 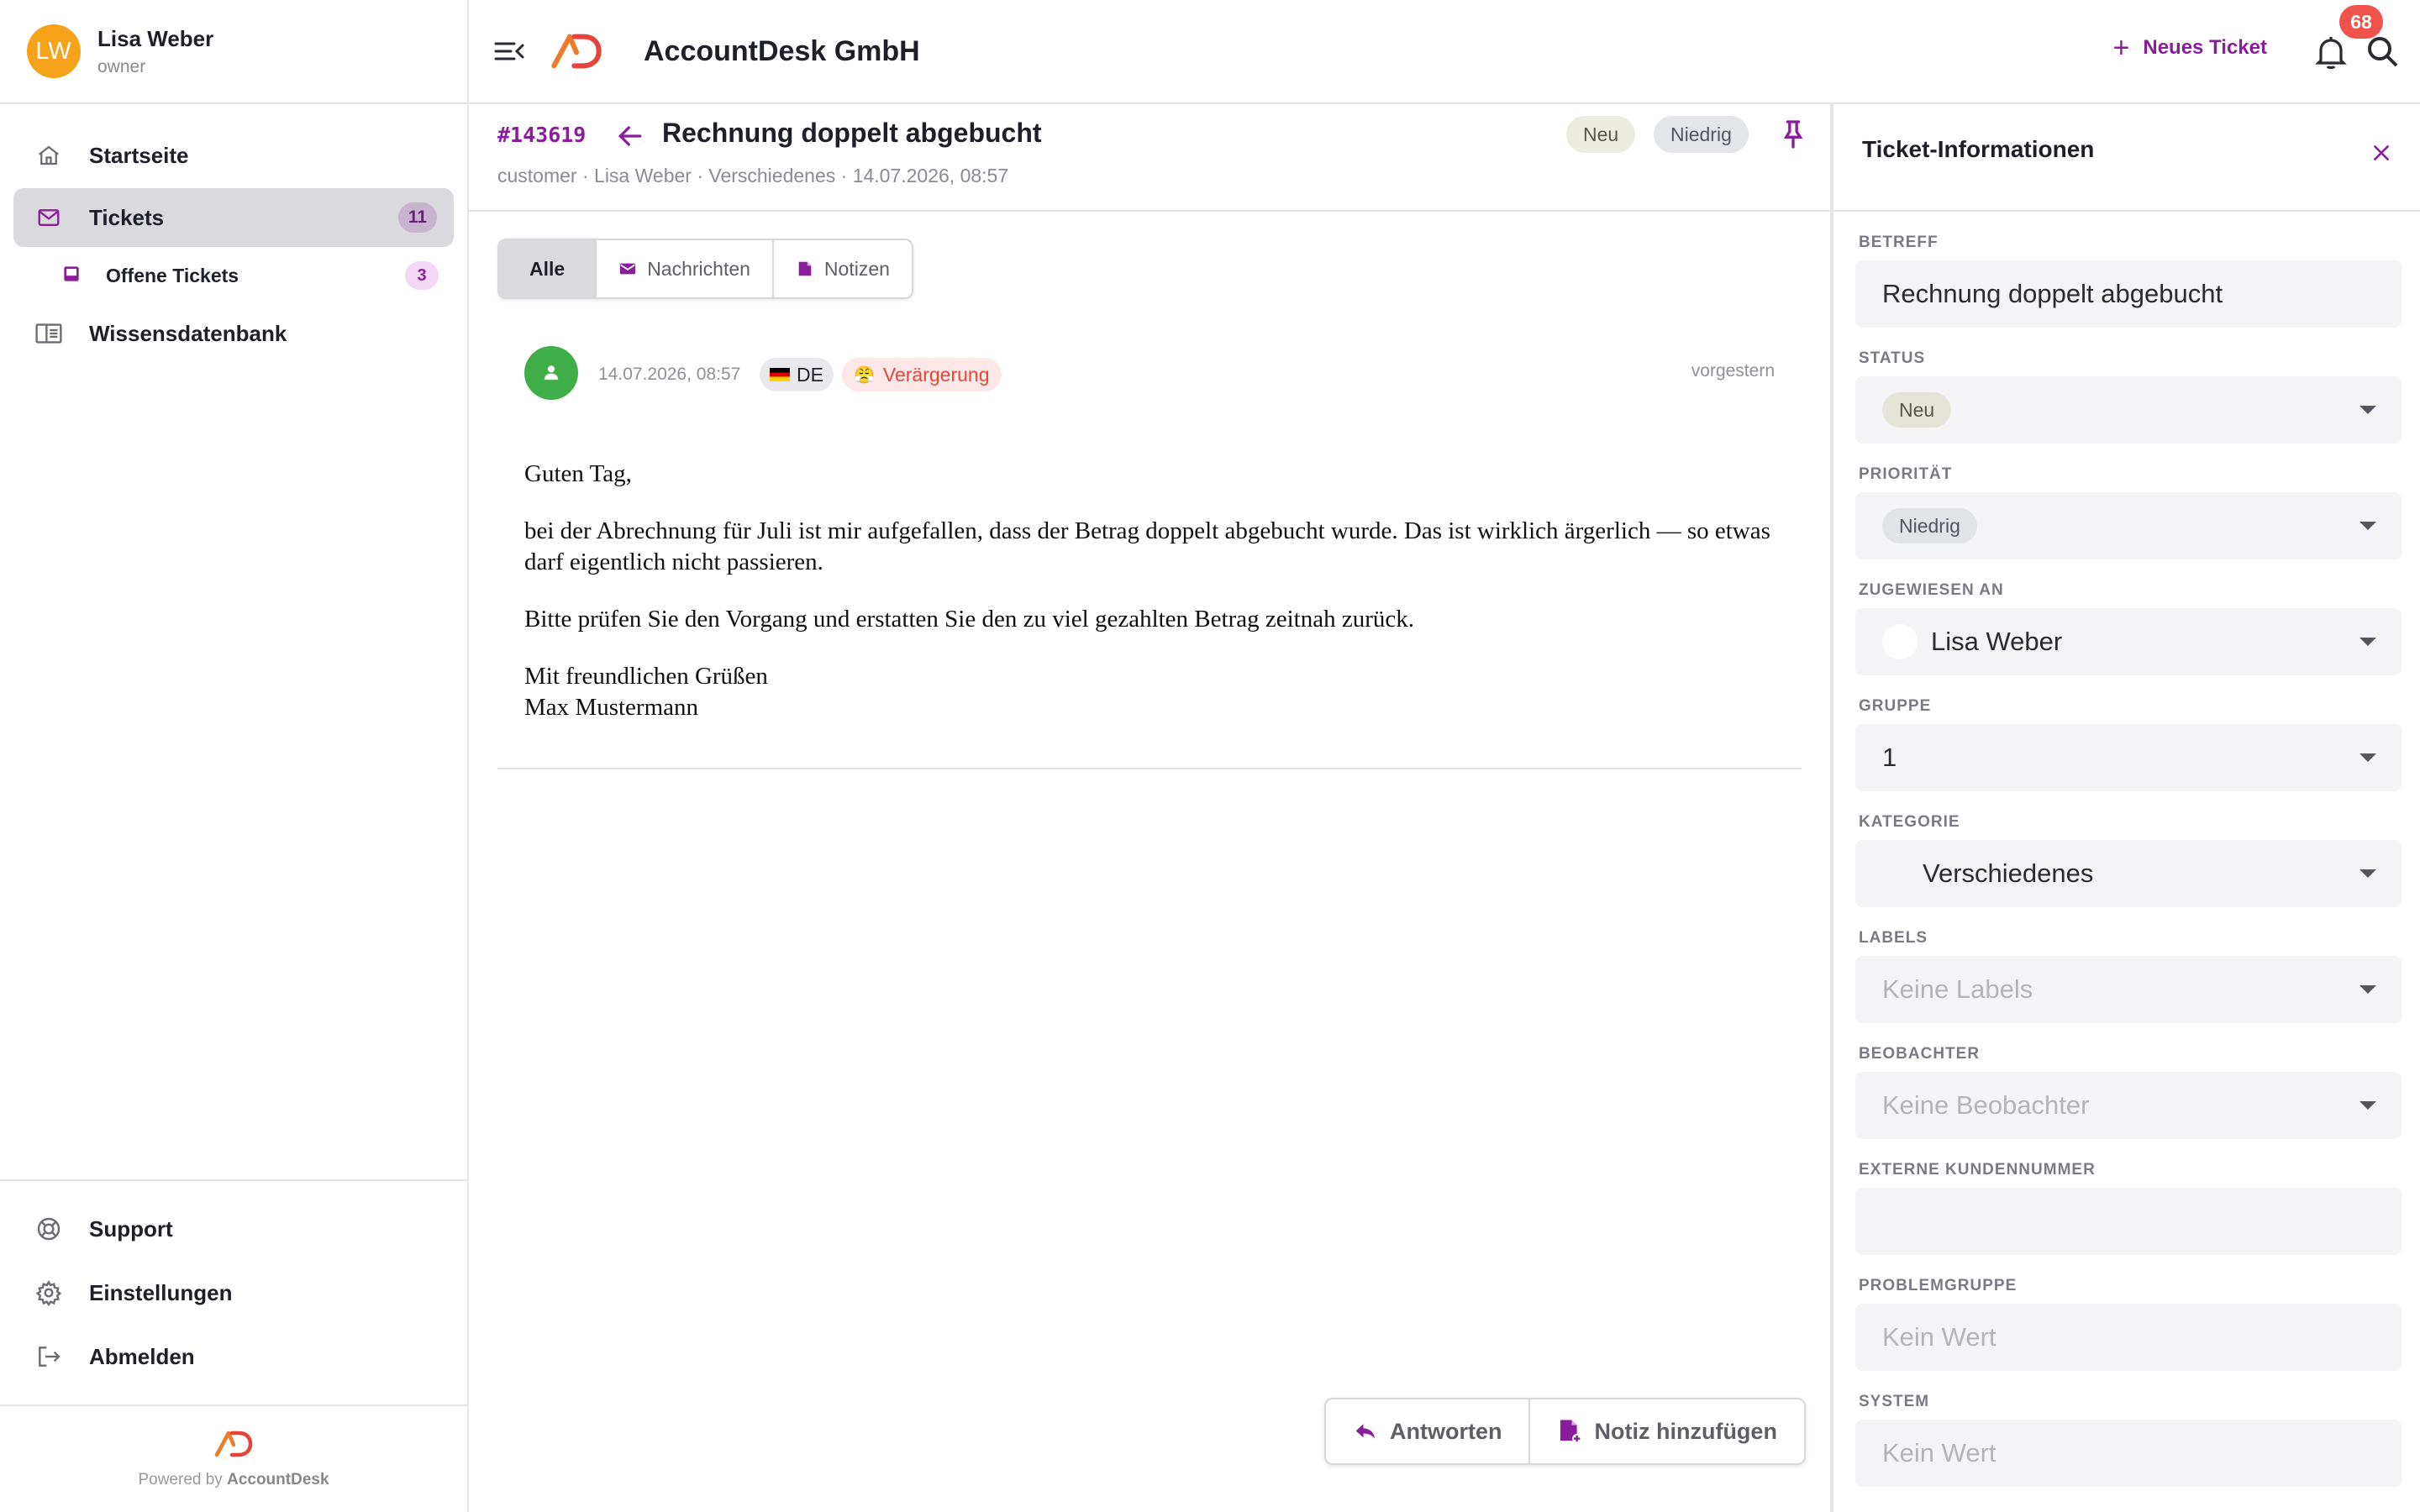 What do you see at coordinates (805, 268) in the screenshot?
I see `note-icon` at bounding box center [805, 268].